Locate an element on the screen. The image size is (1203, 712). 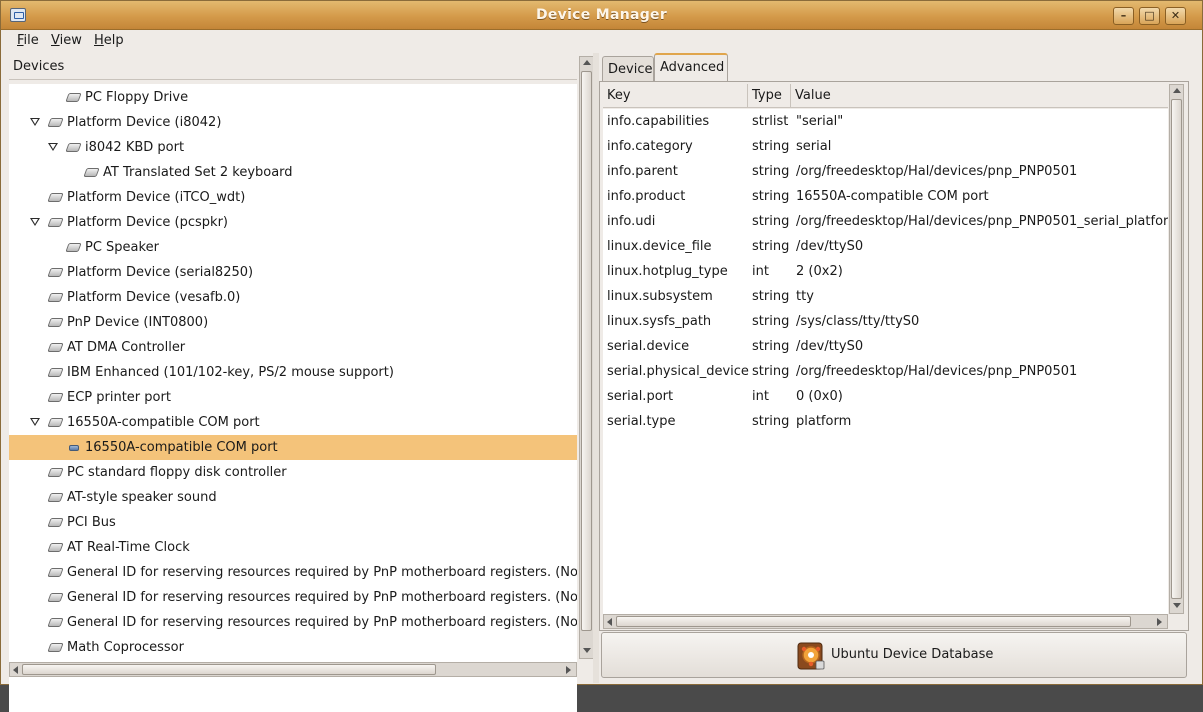
tree-row: Platform Device (i8042) is located at coordinates (293, 122).